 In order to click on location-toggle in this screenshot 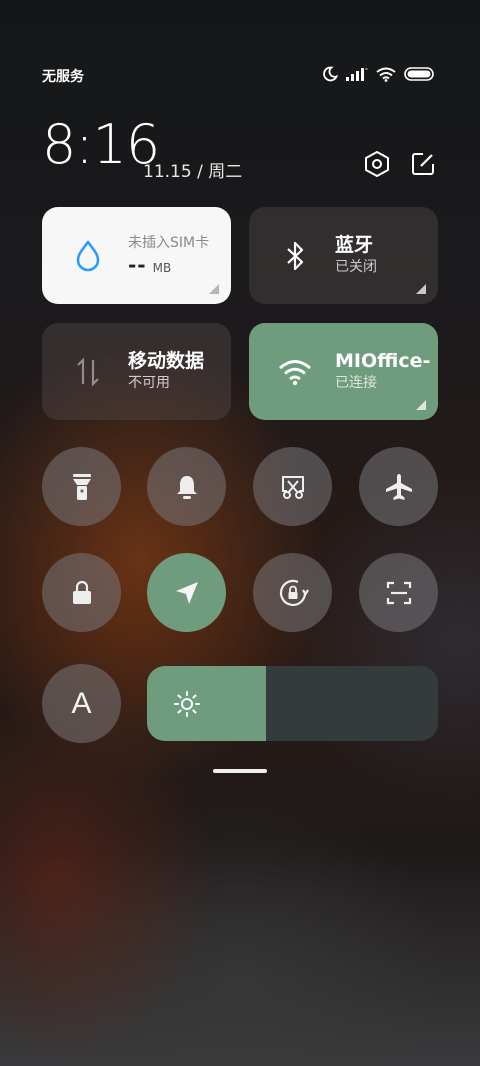, I will do `click(186, 592)`.